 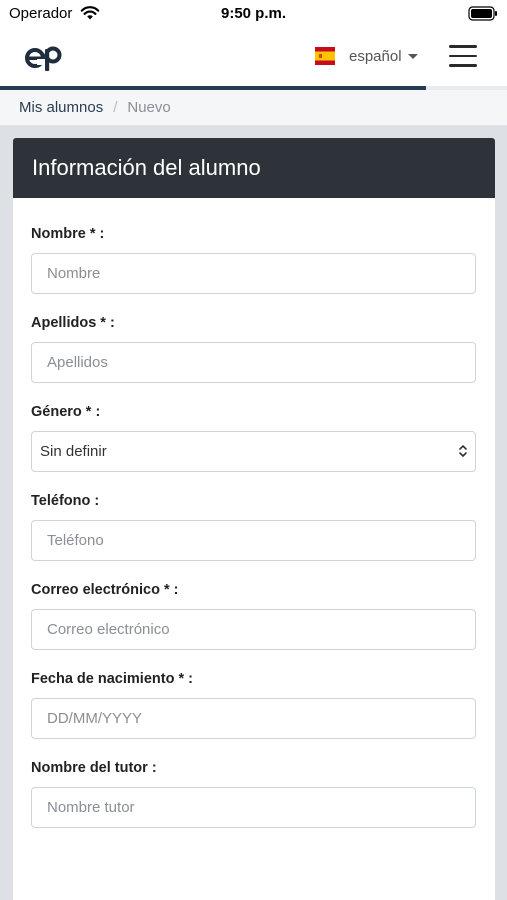 What do you see at coordinates (463, 451) in the screenshot?
I see `chevron-up-down-icon` at bounding box center [463, 451].